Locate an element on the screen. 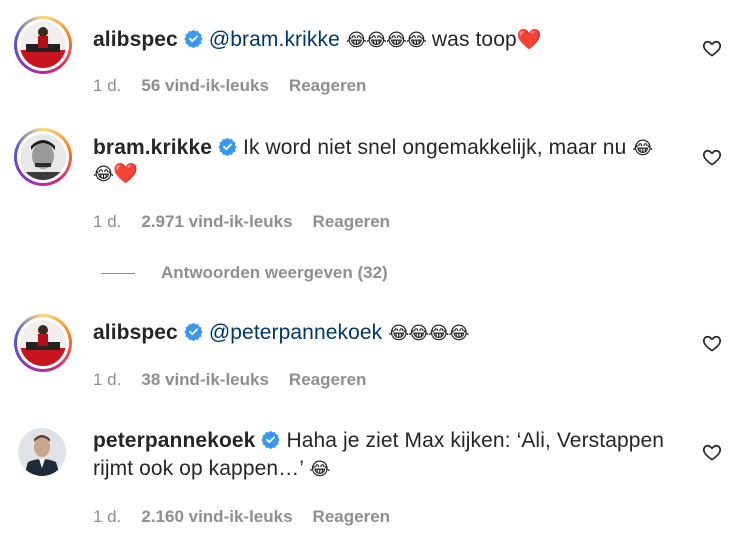 This screenshot has width=734, height=550. mention-link: @bram.krikke is located at coordinates (274, 39).